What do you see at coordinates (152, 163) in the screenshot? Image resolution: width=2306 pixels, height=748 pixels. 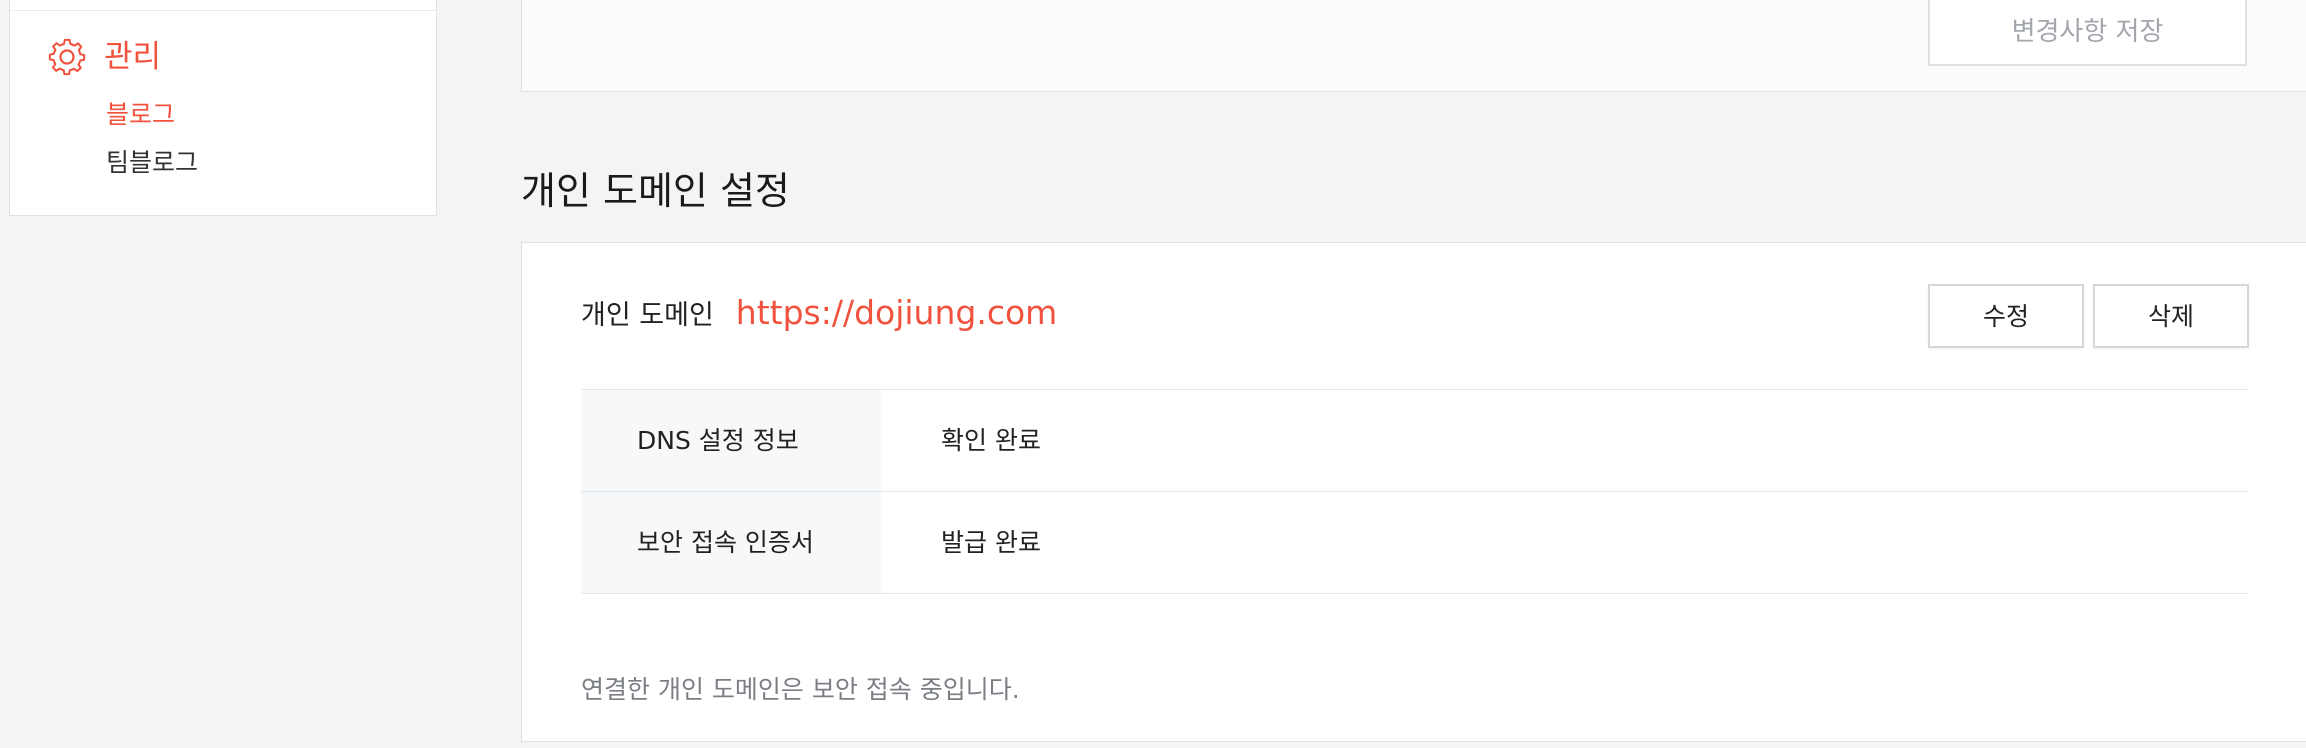 I see `sidebar-item-teamblog: 팀블로그` at bounding box center [152, 163].